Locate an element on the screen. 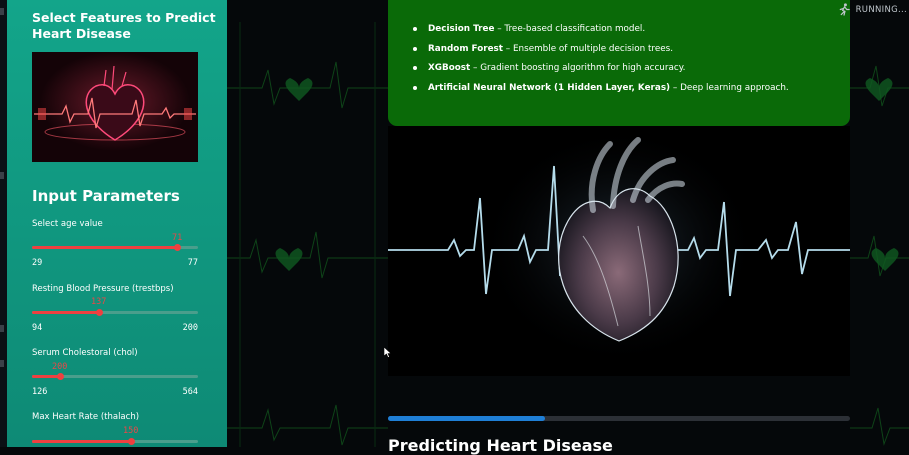 This screenshot has height=455, width=909. thalach-slider-group: Max Heart Rate (thalach) 150 is located at coordinates (115, 428).